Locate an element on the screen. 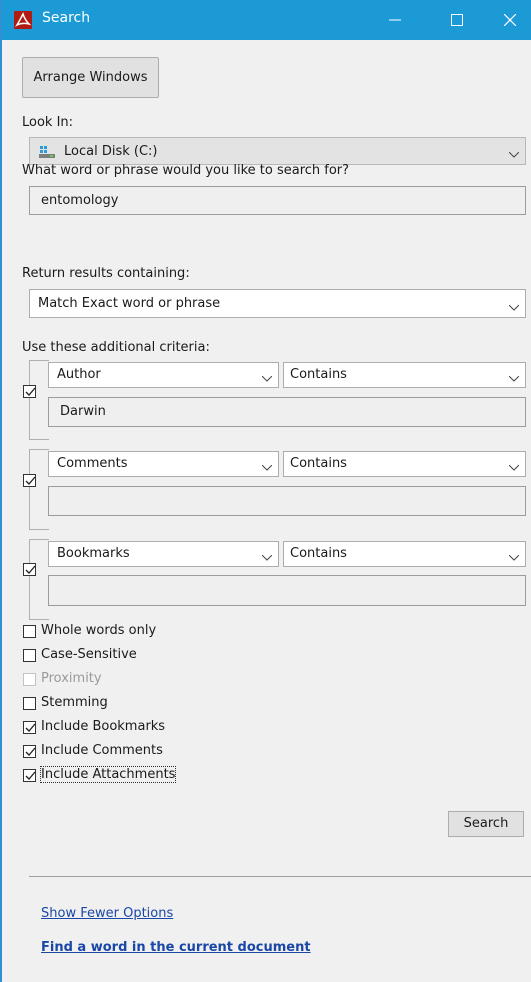  criteria-3-field: Bookmarks is located at coordinates (93, 553).